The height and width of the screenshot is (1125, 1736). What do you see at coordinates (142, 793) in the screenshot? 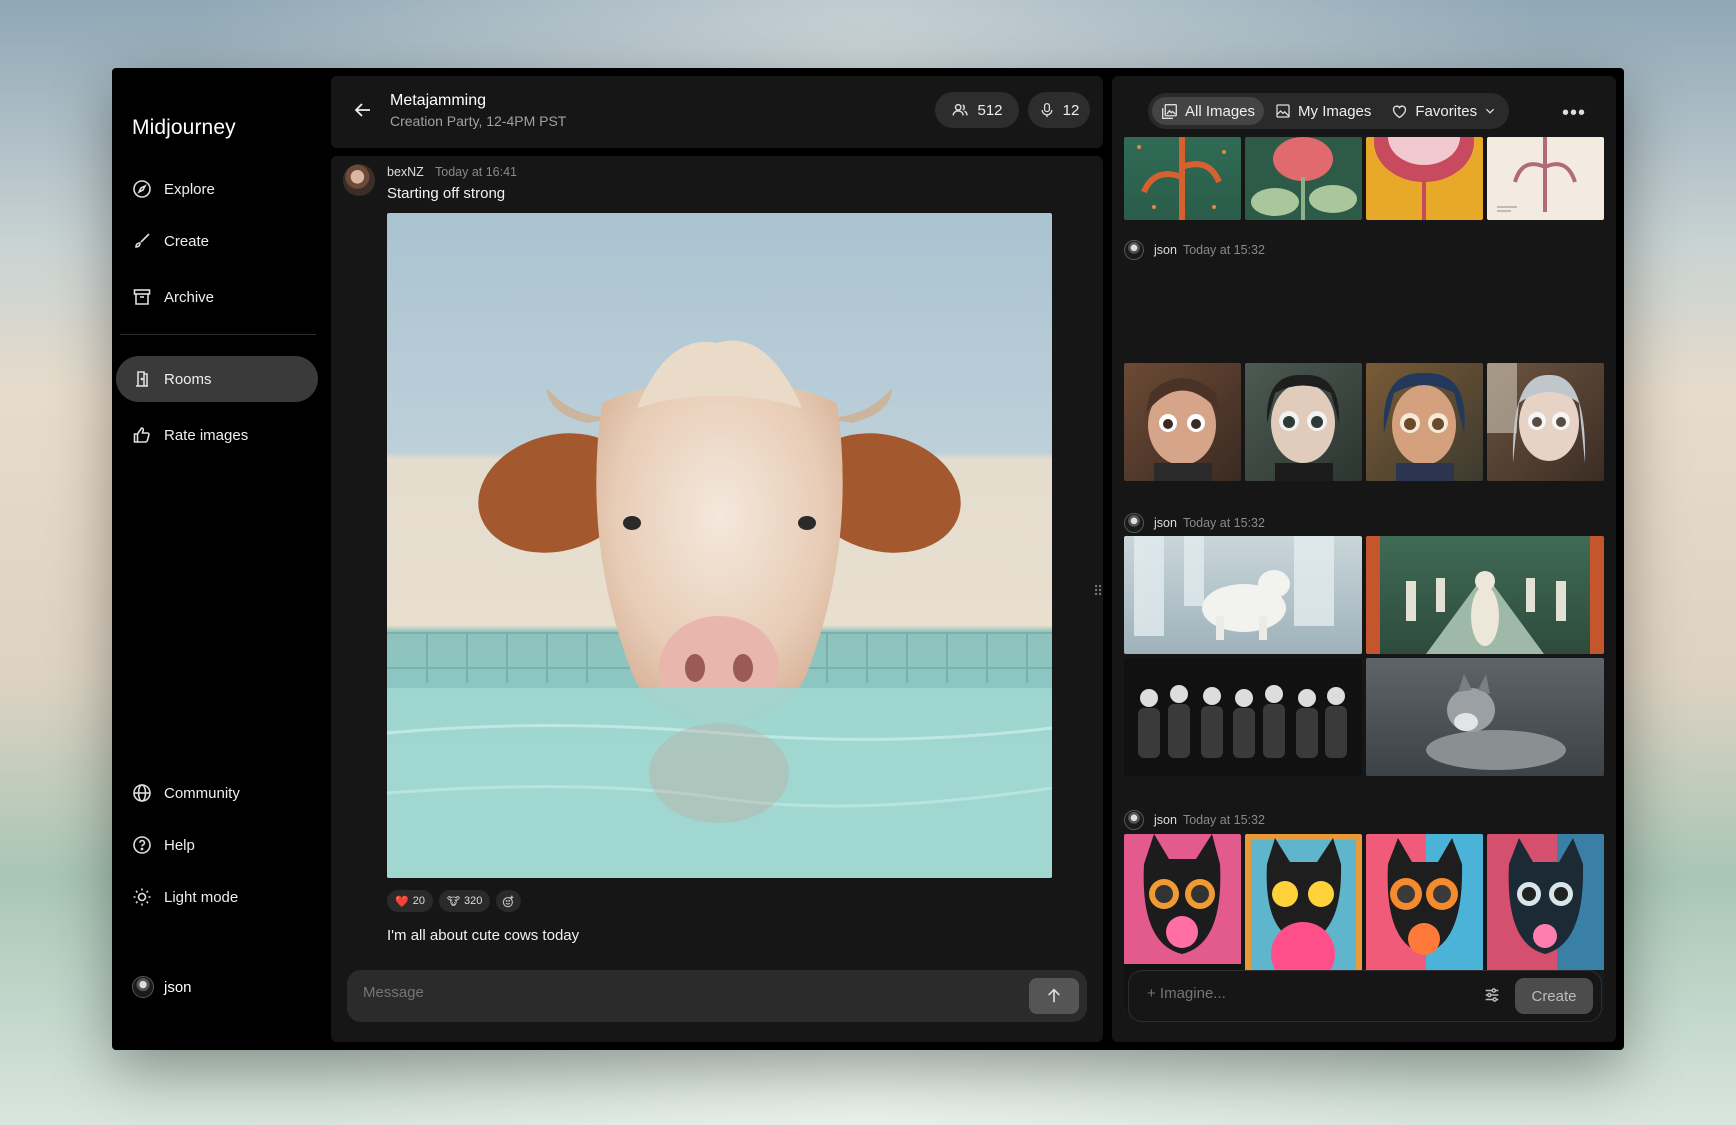
I see `globe-icon` at bounding box center [142, 793].